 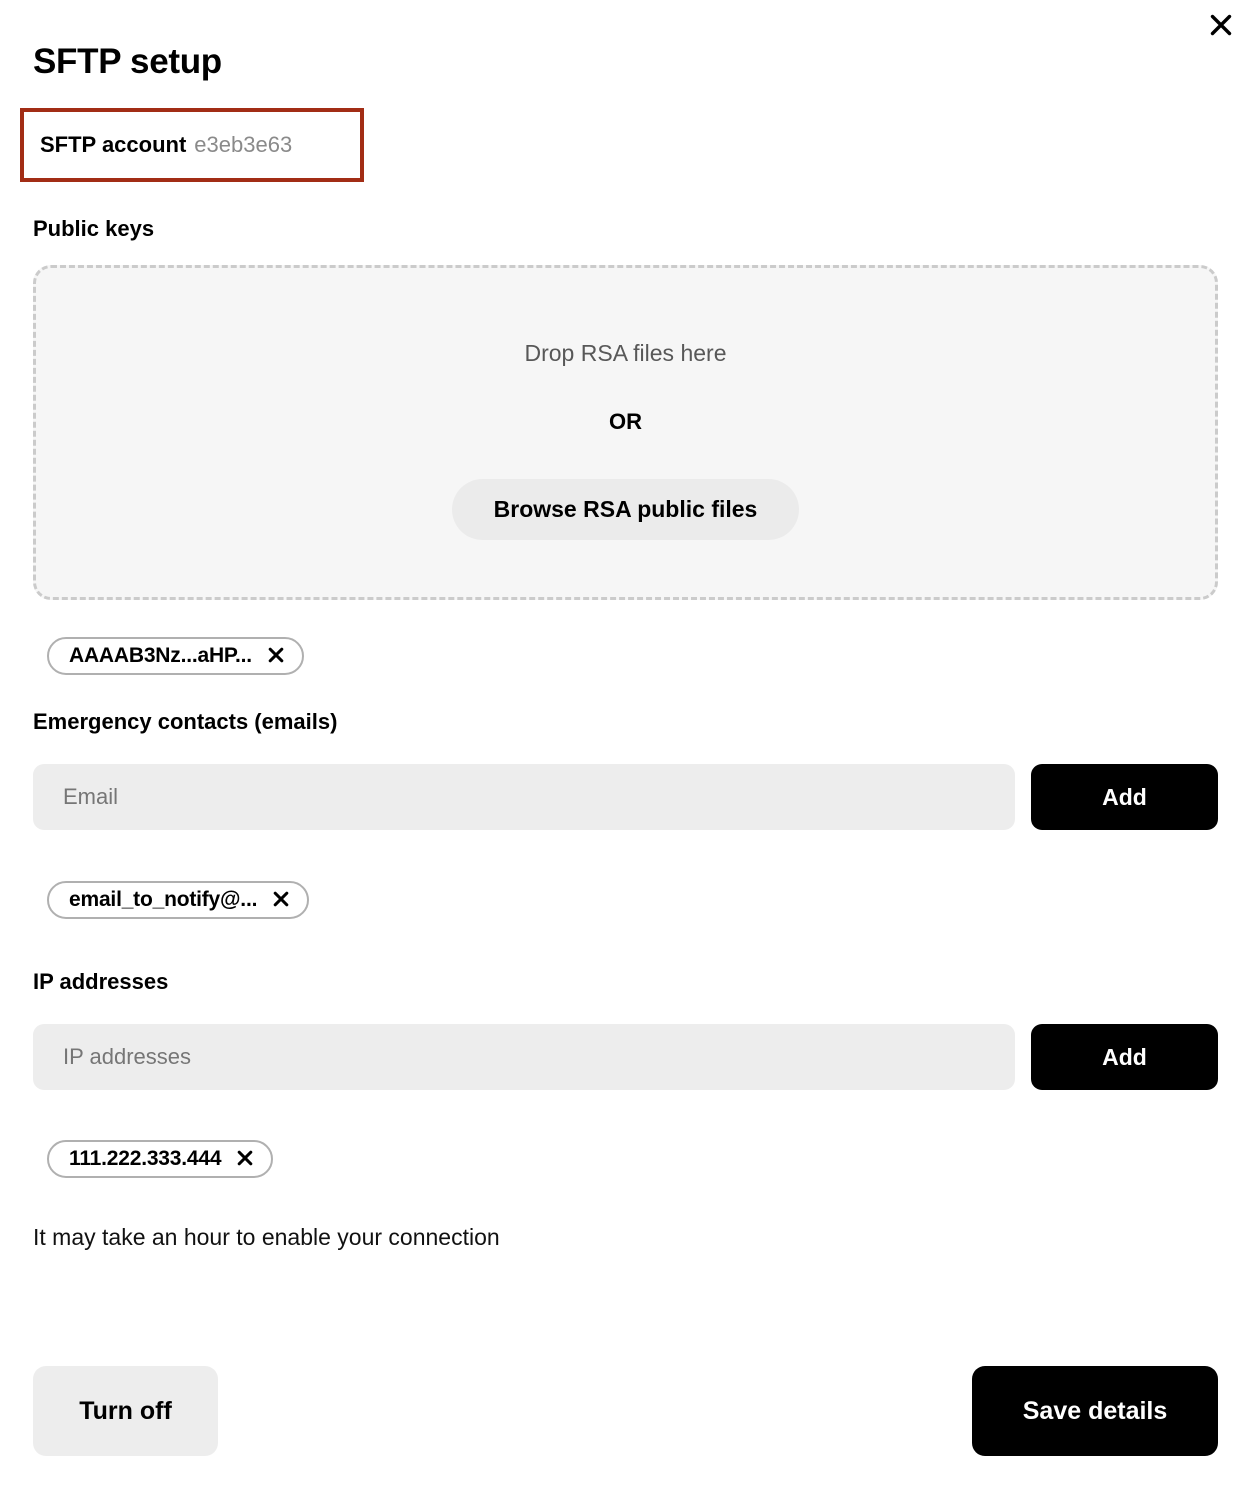 I want to click on sftp-account-value: e3eb3e63, so click(x=243, y=144).